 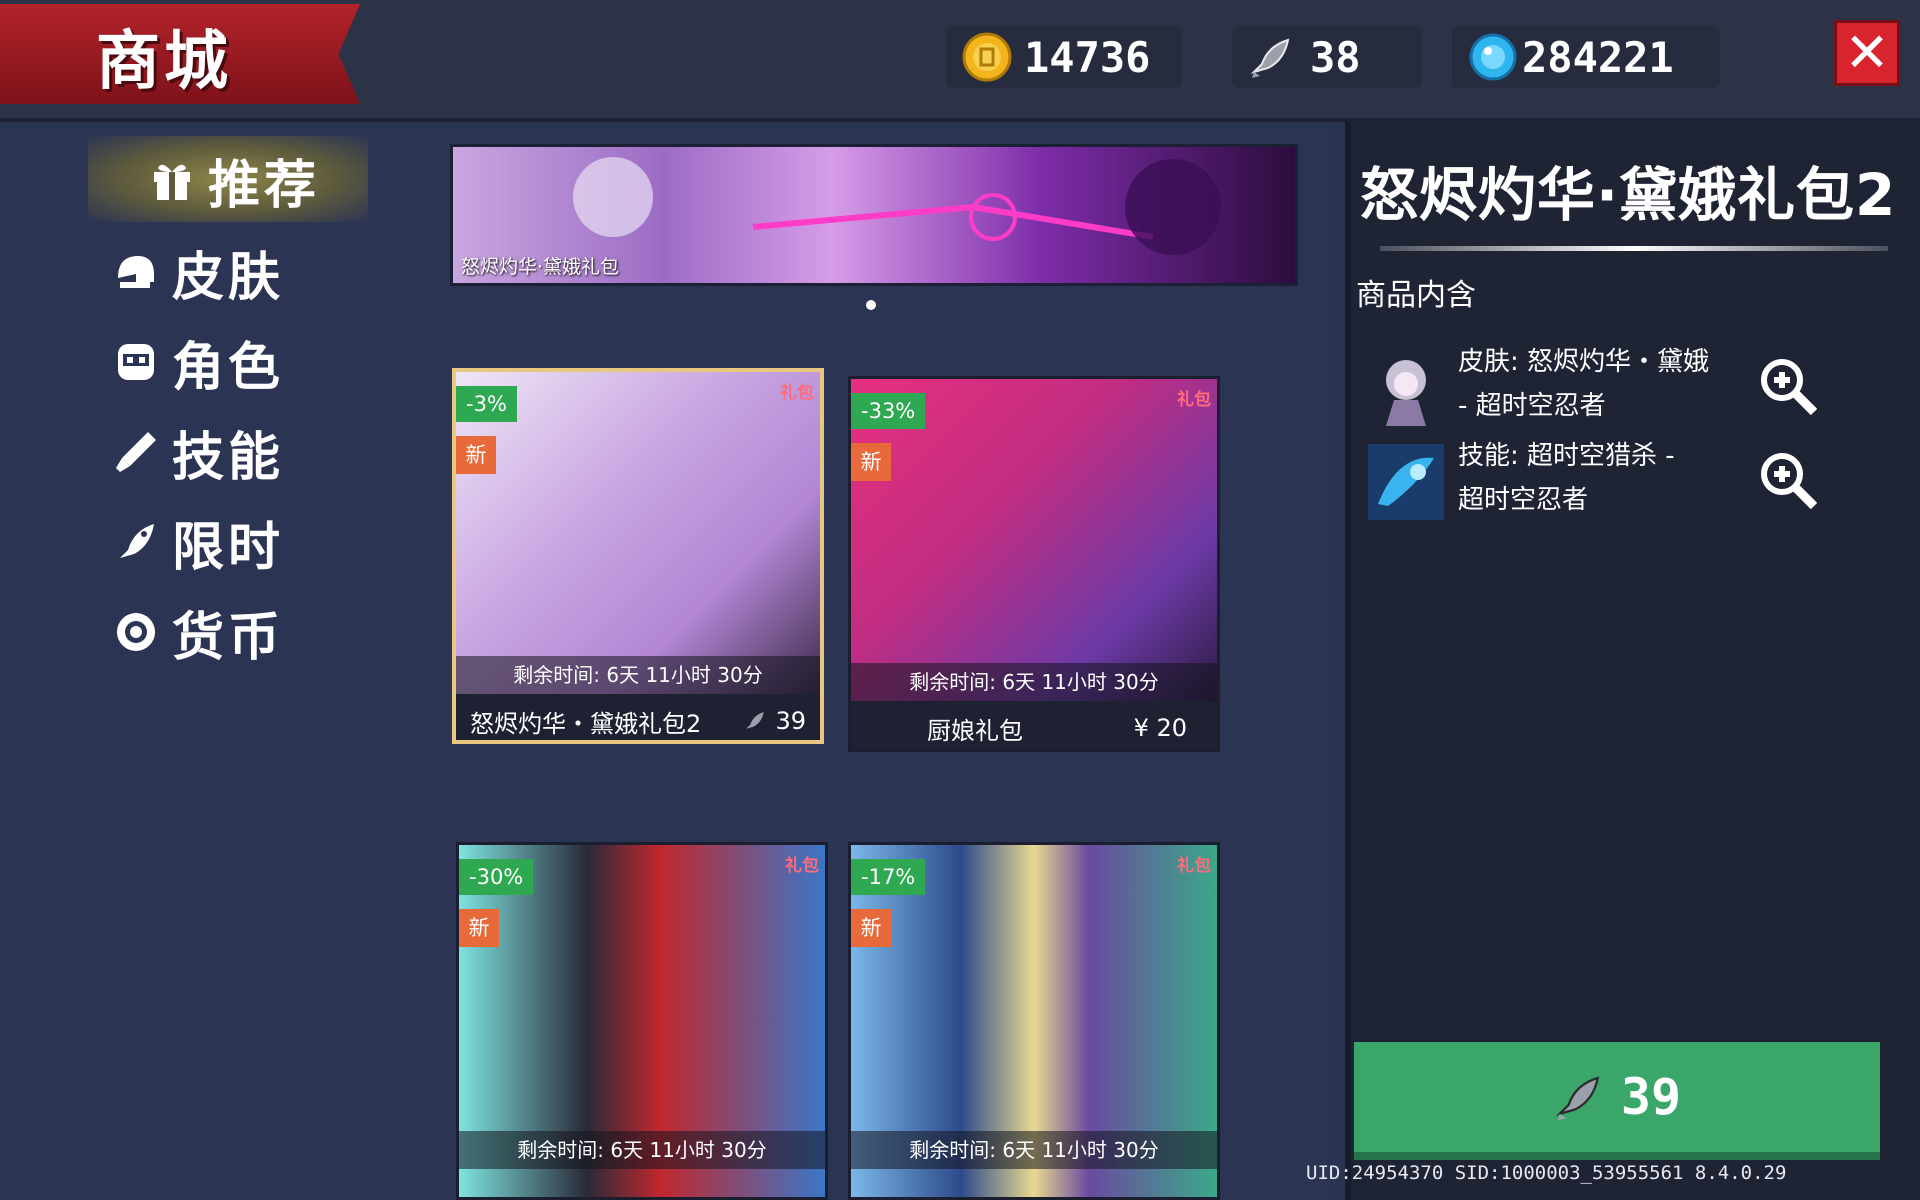 I want to click on discount-badge: -33%, so click(x=888, y=411).